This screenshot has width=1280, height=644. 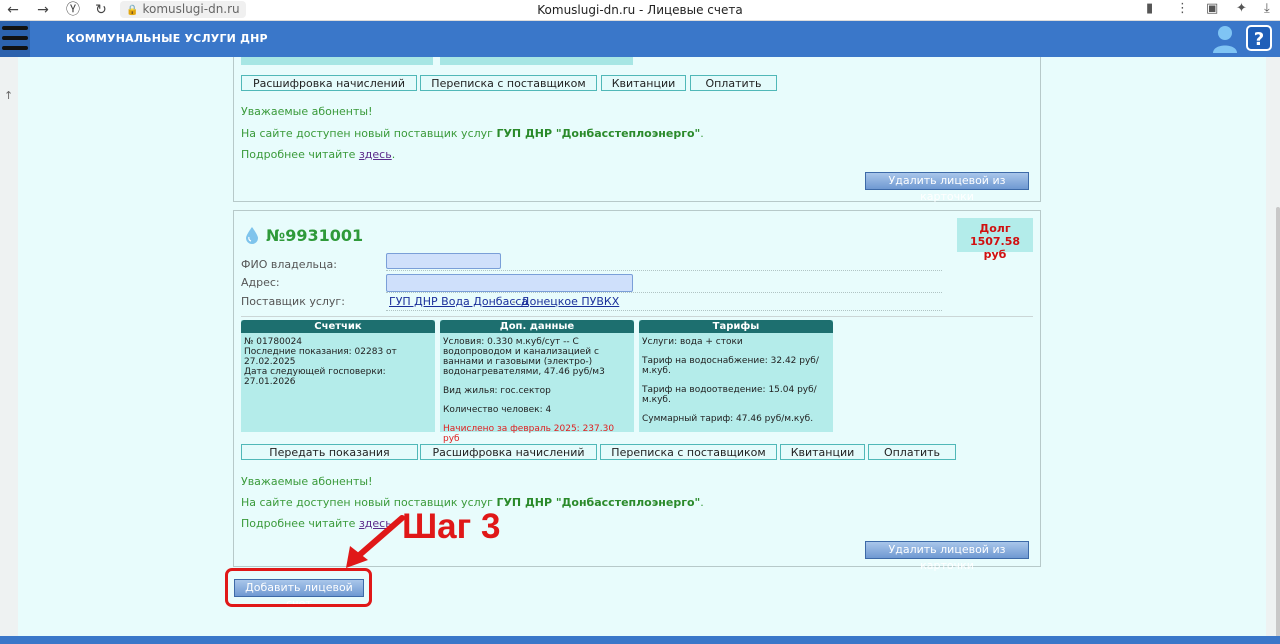 What do you see at coordinates (1278, 422) in the screenshot?
I see `scrollbar-thumb` at bounding box center [1278, 422].